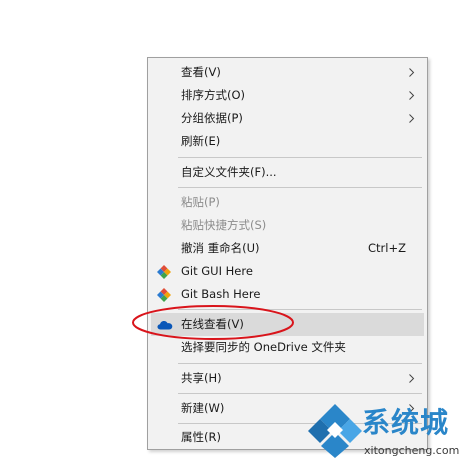 The height and width of the screenshot is (471, 462). Describe the element at coordinates (201, 437) in the screenshot. I see `menu-item-label: 属性(R)` at that location.